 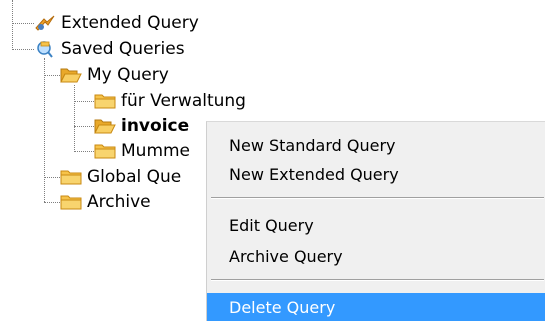 What do you see at coordinates (128, 75) in the screenshot?
I see `tree-node-label: My Query` at bounding box center [128, 75].